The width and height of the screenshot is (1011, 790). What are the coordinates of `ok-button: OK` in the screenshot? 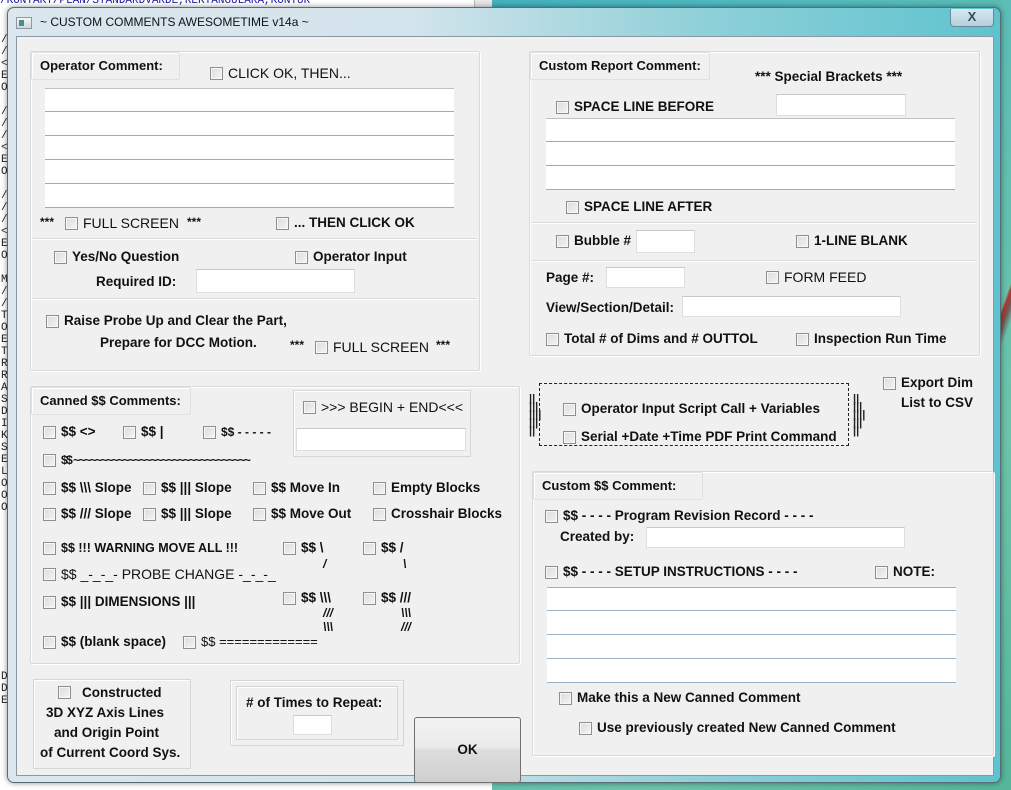 It's located at (467, 750).